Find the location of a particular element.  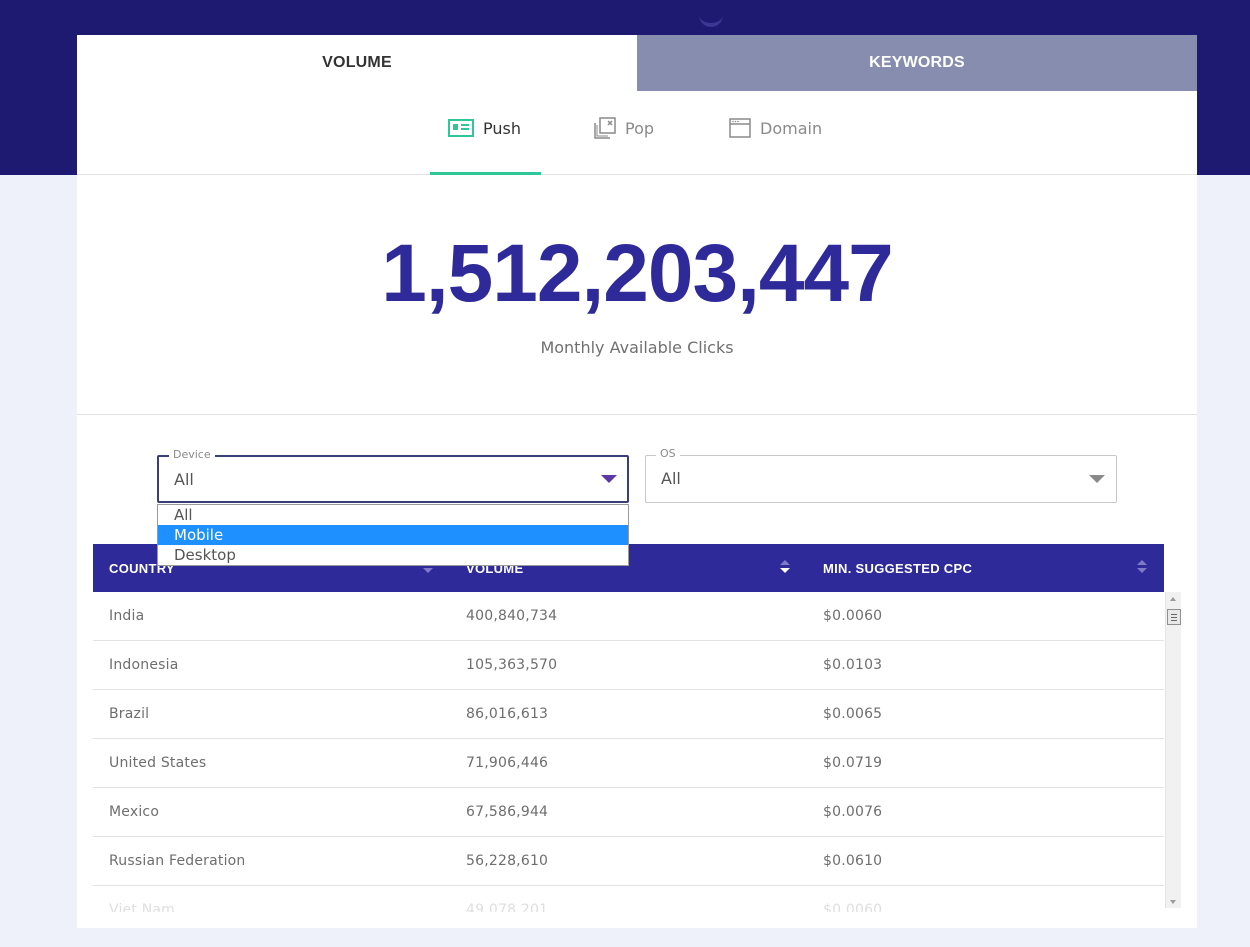

traffic-type-tabs: Push Pop Domain is located at coordinates (637, 133).